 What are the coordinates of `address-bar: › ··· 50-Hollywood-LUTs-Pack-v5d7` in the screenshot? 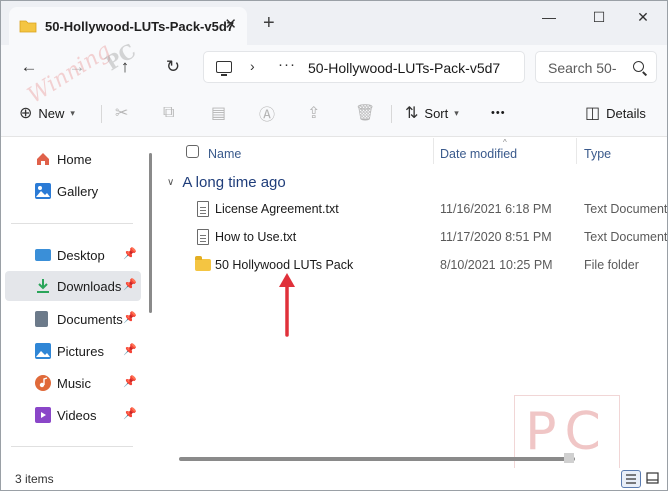 It's located at (364, 67).